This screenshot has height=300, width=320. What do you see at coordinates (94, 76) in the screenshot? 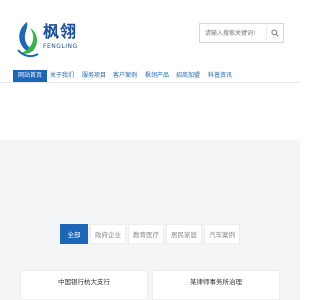
I see `nav-item-services: 服务项目` at bounding box center [94, 76].